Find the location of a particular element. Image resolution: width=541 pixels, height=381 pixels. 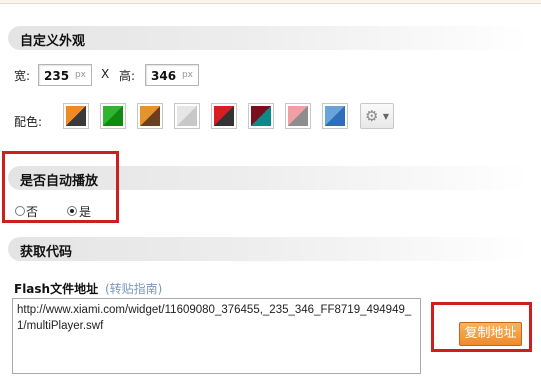

section-title-code: 获取代码 is located at coordinates (46, 252).